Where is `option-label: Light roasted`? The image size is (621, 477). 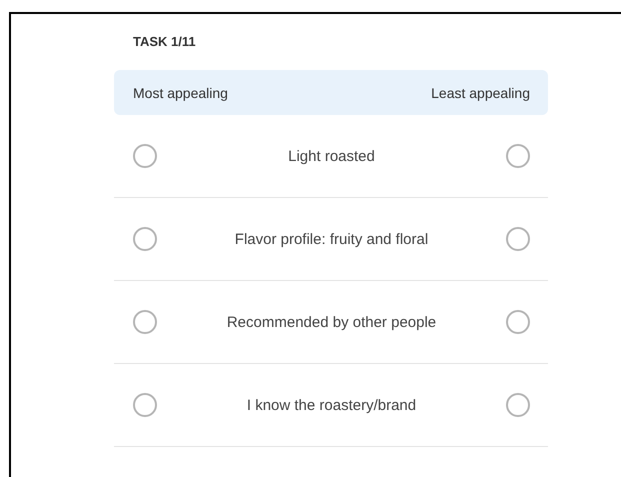
option-label: Light roasted is located at coordinates (331, 156).